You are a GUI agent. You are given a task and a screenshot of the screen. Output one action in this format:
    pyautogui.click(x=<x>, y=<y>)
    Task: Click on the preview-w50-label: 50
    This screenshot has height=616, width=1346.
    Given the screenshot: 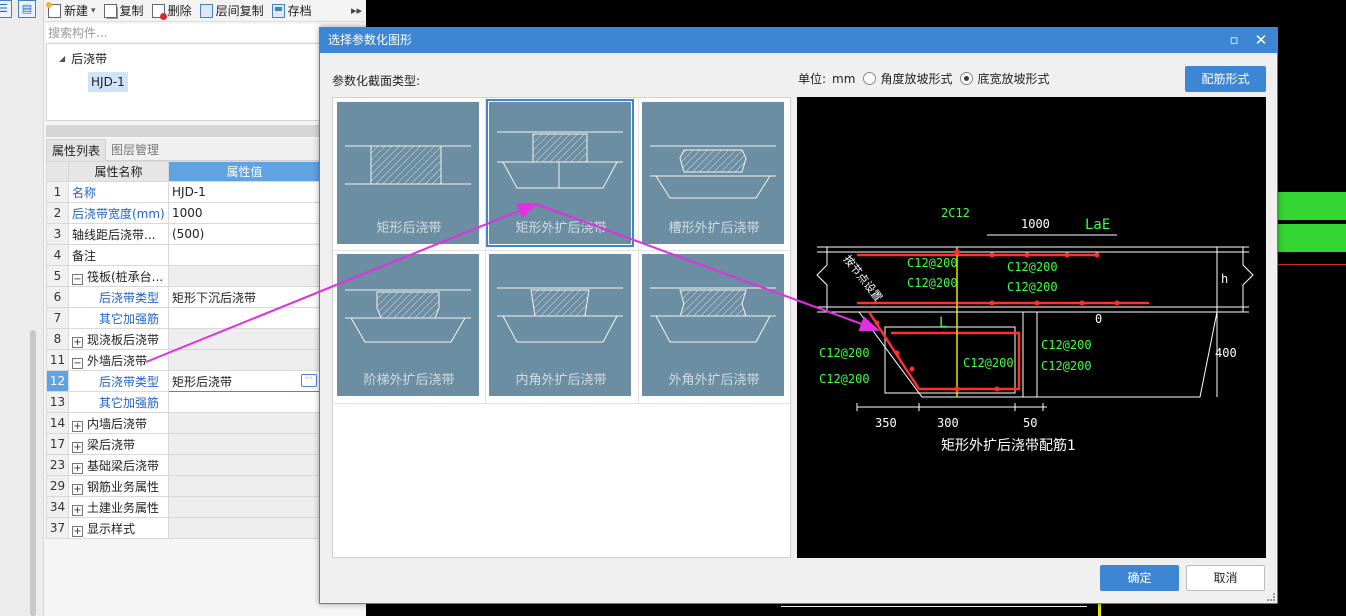 What is the action you would take?
    pyautogui.click(x=1030, y=423)
    